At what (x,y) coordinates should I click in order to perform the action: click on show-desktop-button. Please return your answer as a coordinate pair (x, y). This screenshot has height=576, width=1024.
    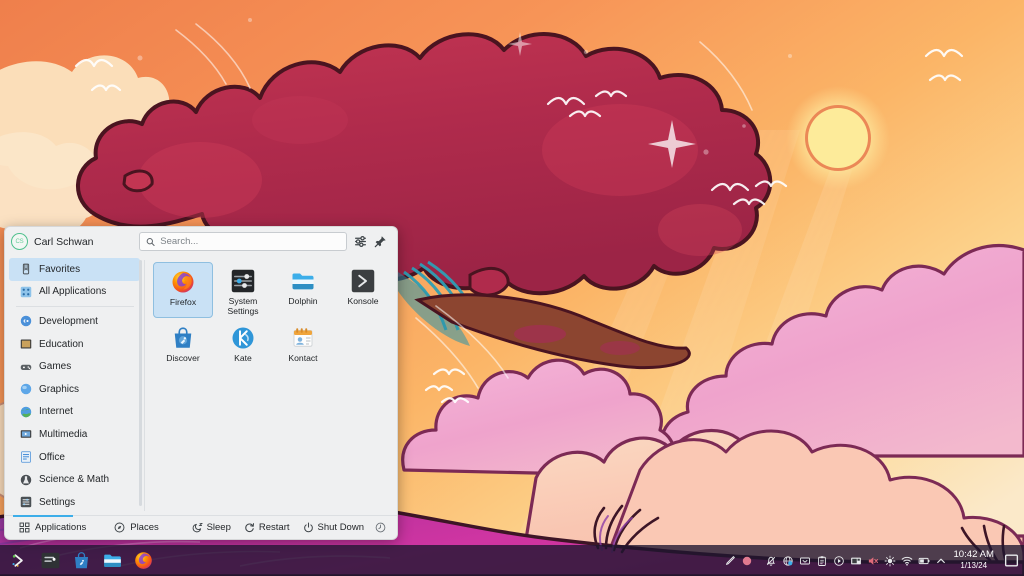
    Looking at the image, I should click on (1011, 561).